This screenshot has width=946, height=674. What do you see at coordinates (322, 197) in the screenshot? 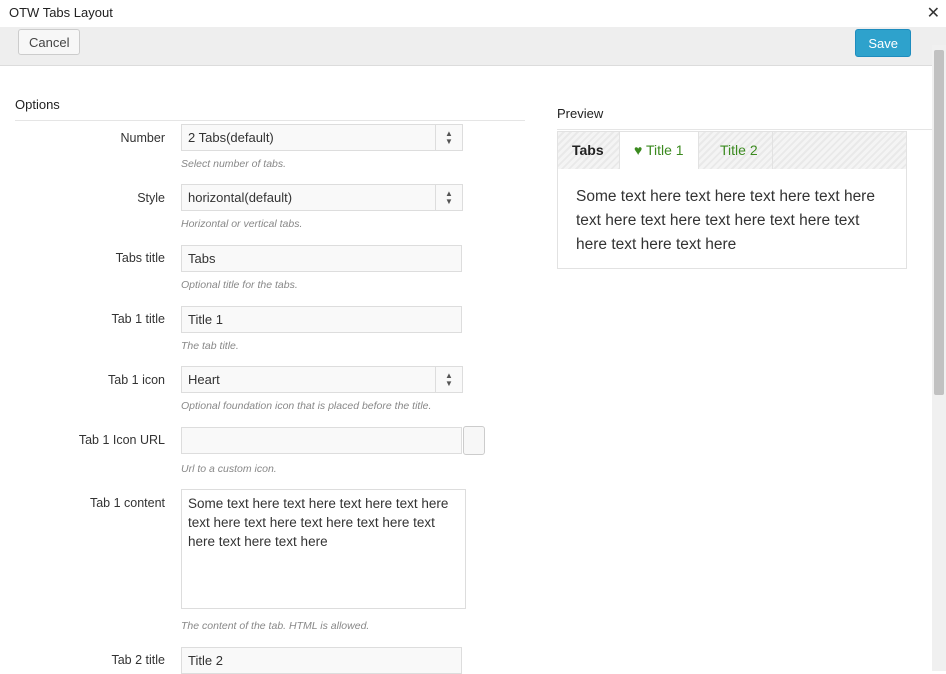
I see `style-select: horizontal(default) ▲ ▼` at bounding box center [322, 197].